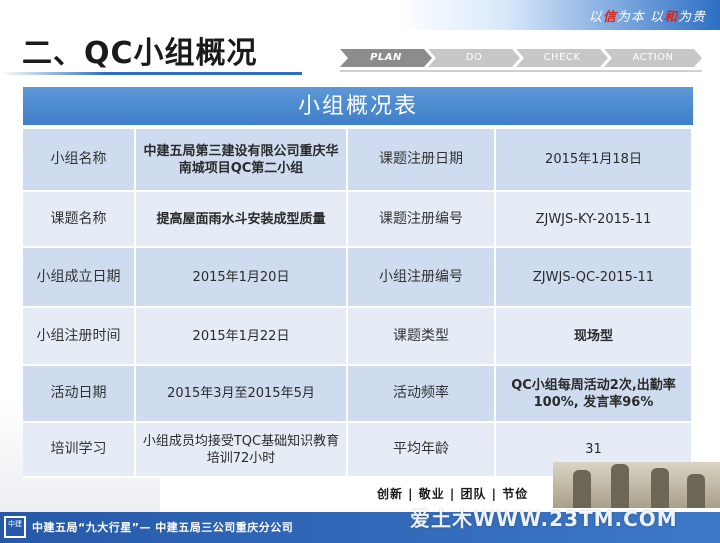  I want to click on page-title: 二、QC小组概况, so click(140, 53).